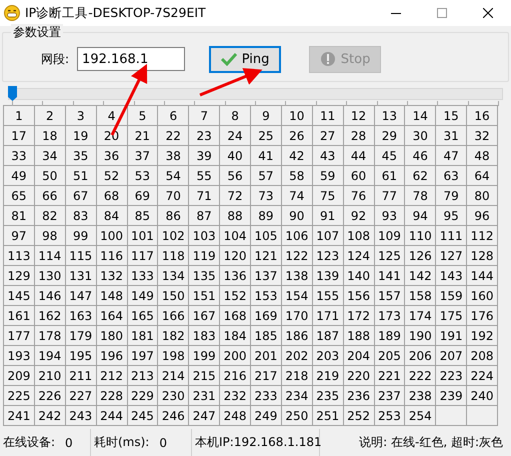 The image size is (511, 456). Describe the element at coordinates (297, 116) in the screenshot. I see `ip-cell: 10` at that location.